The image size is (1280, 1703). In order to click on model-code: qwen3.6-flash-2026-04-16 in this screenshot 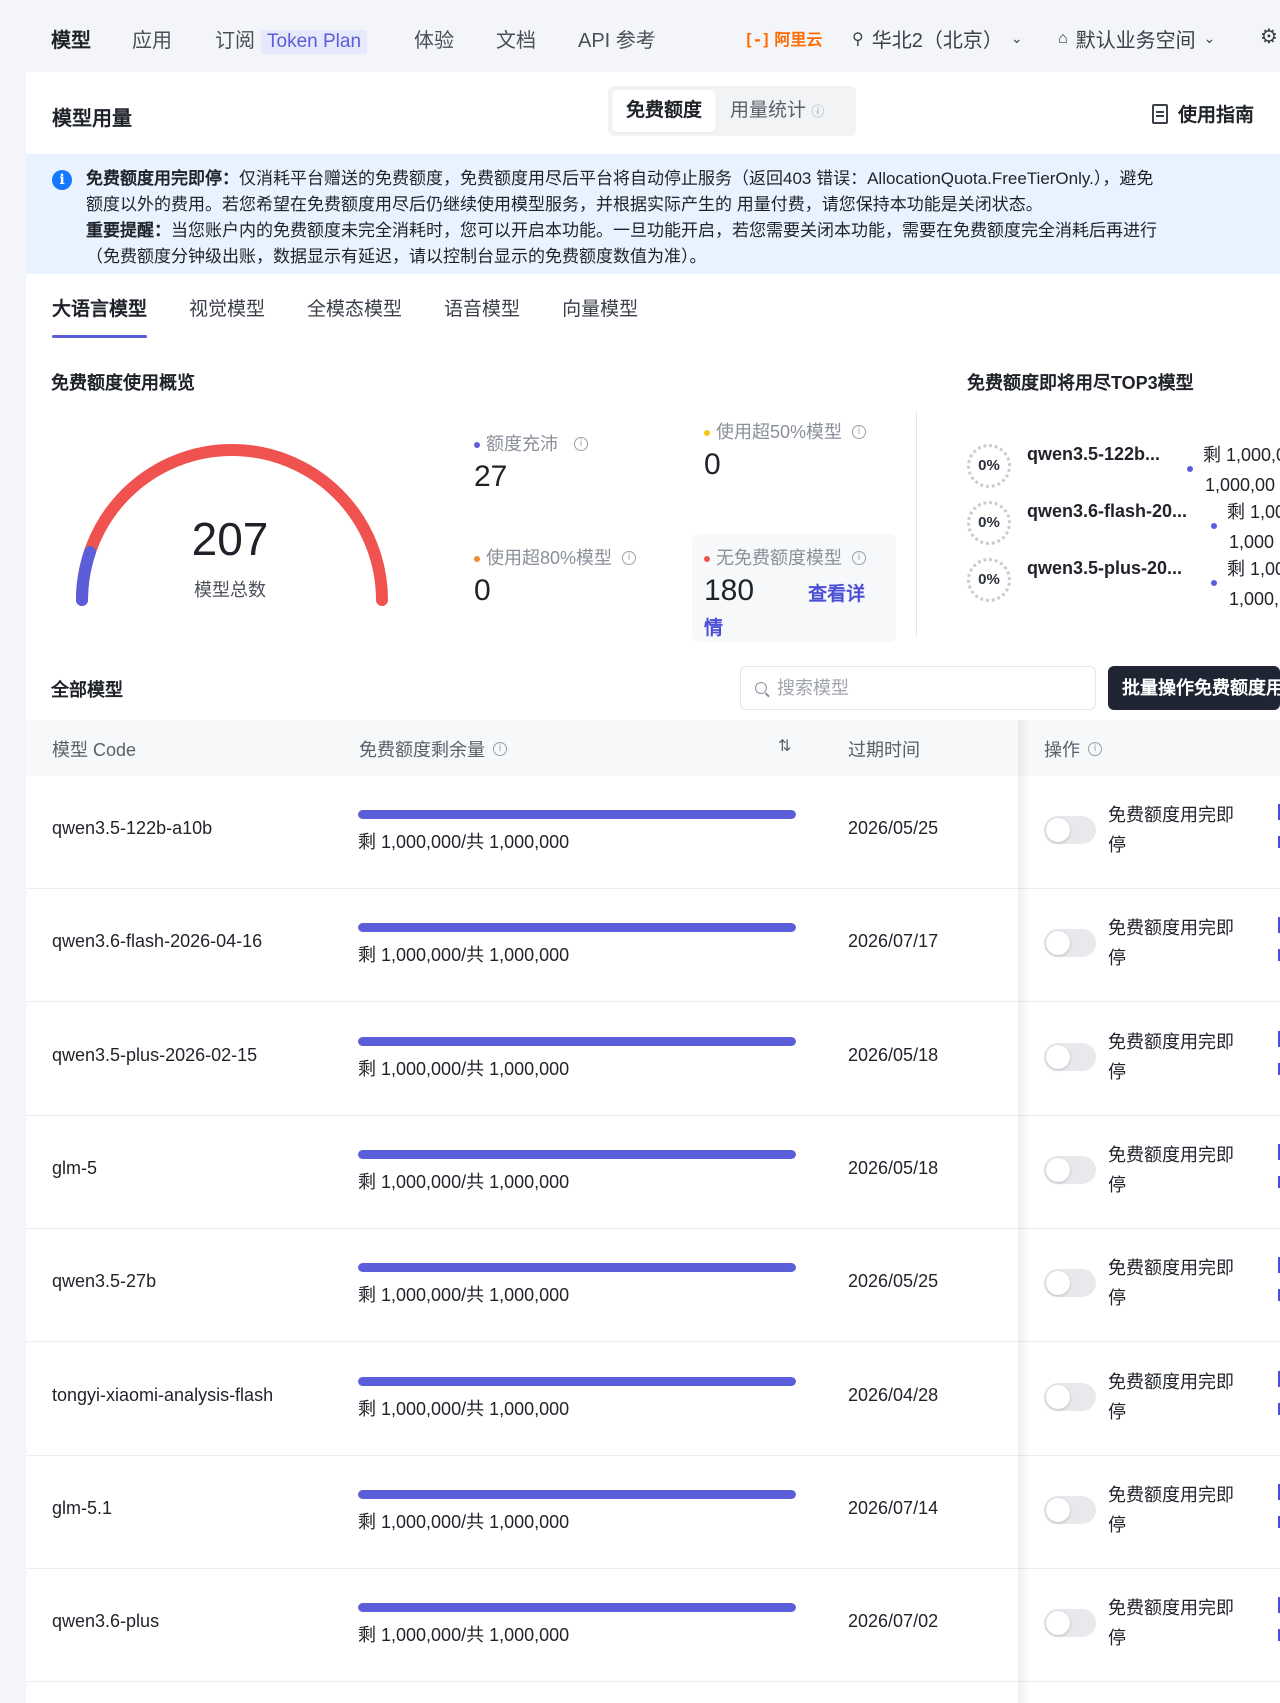, I will do `click(157, 941)`.